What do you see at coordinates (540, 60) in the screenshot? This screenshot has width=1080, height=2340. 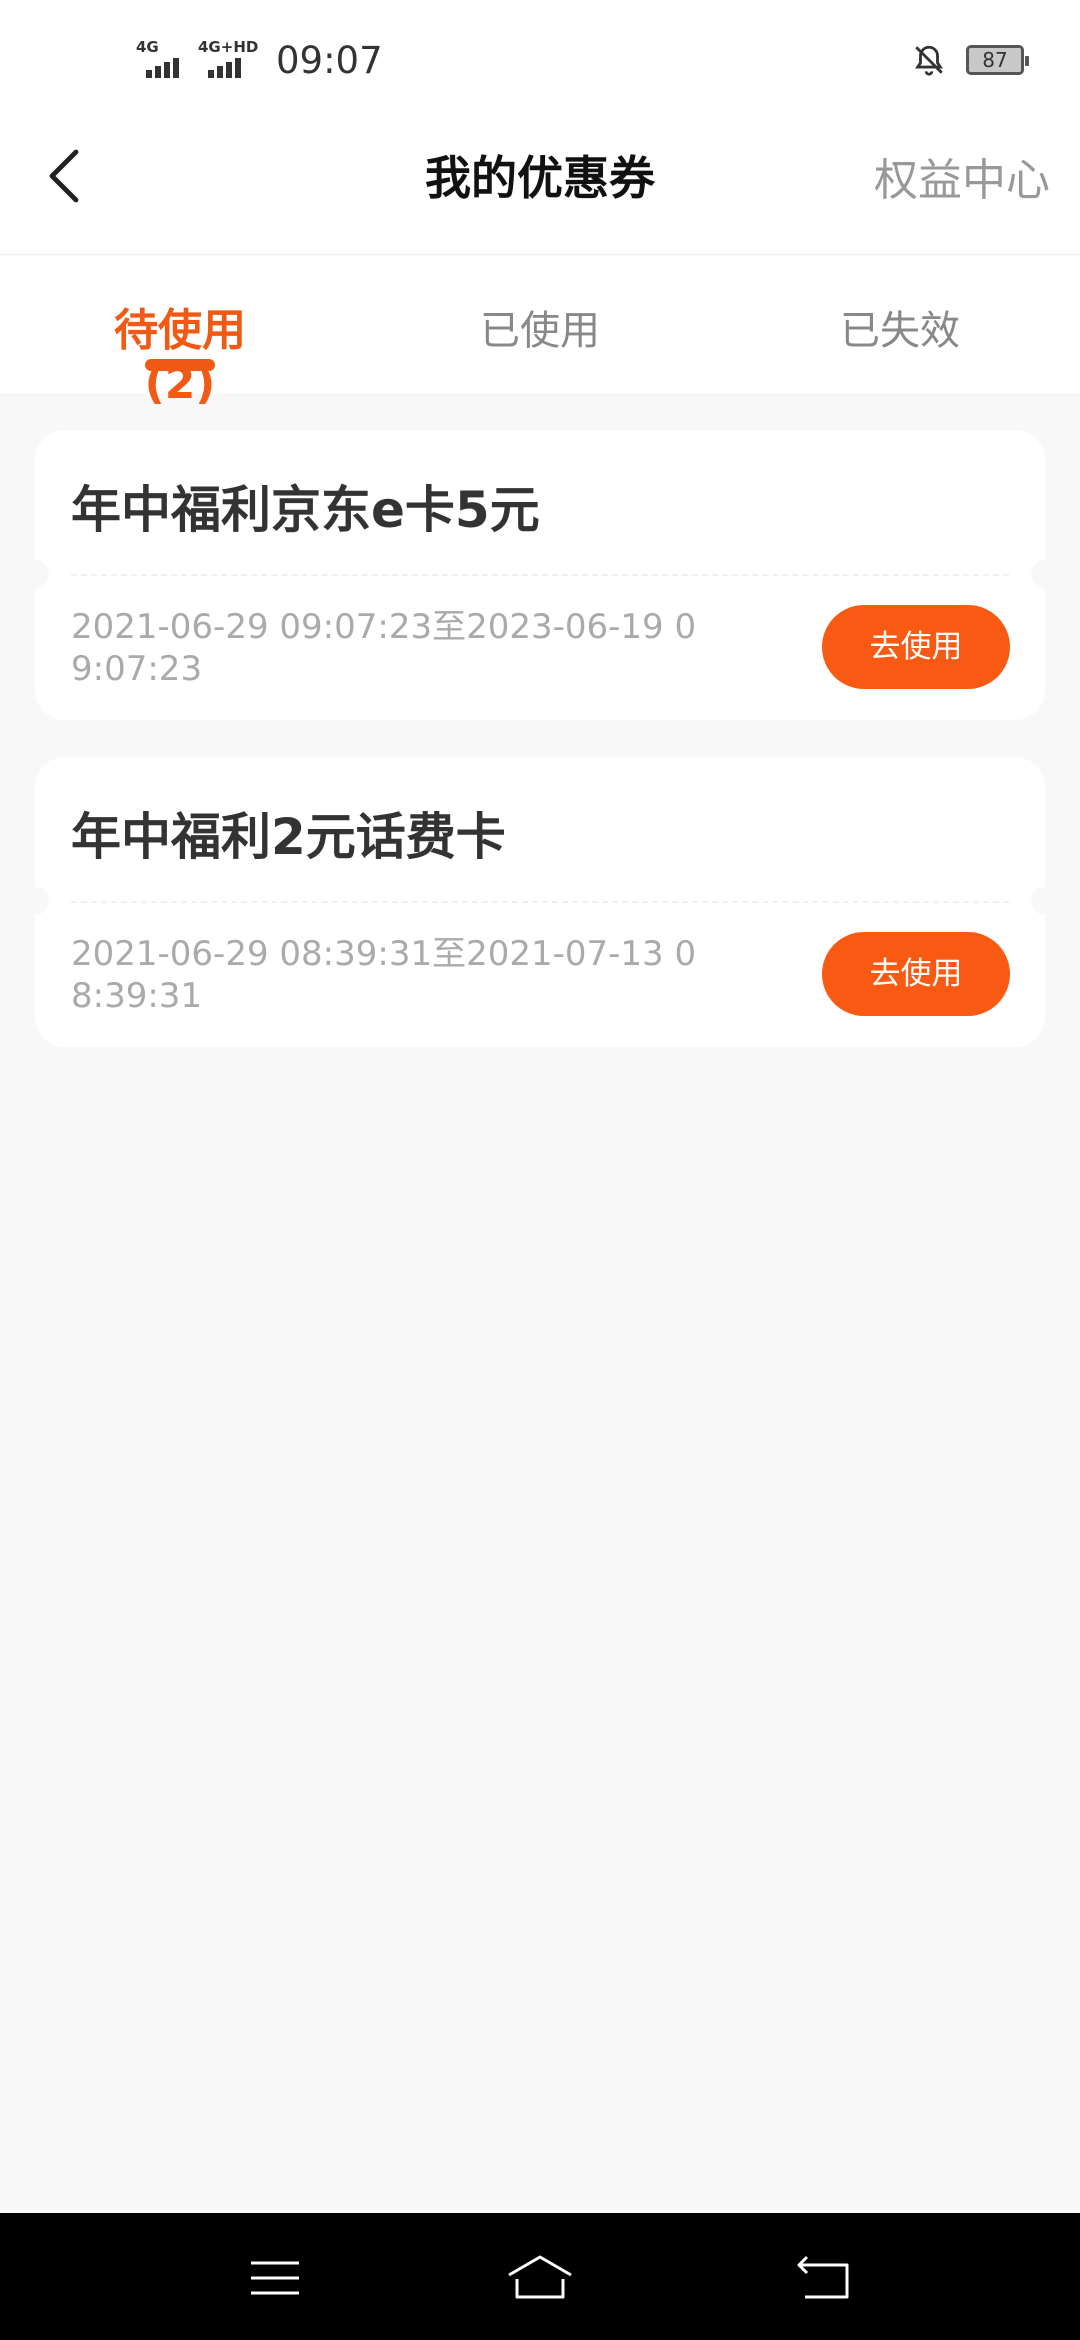 I see `status-bar: 4G 4G+HD 09:07 87` at bounding box center [540, 60].